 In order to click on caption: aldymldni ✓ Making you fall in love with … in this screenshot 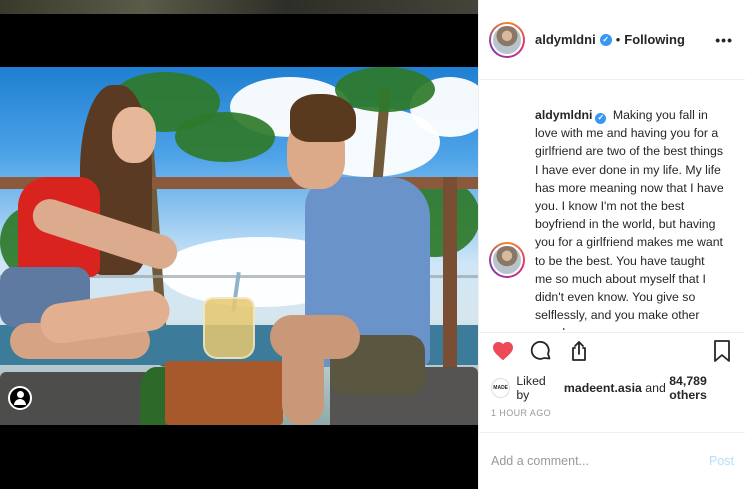, I will do `click(630, 218)`.